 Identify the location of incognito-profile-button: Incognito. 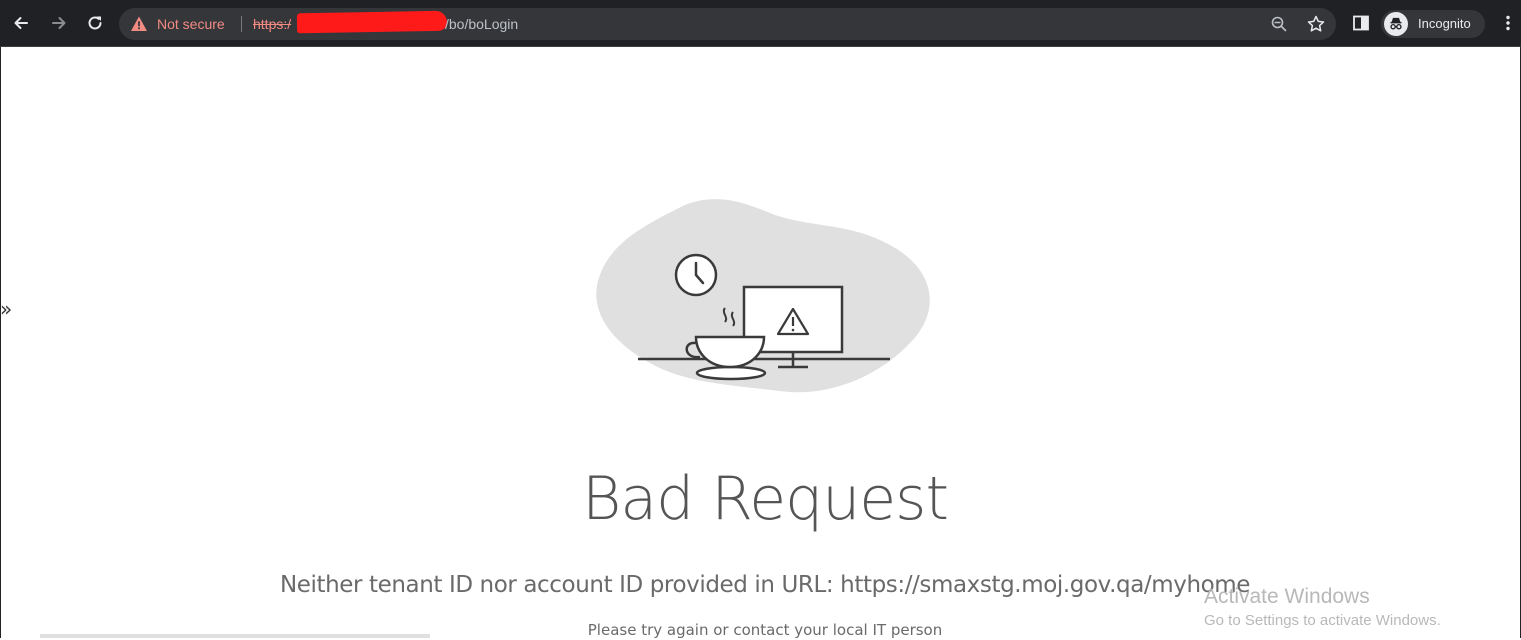
(1433, 24).